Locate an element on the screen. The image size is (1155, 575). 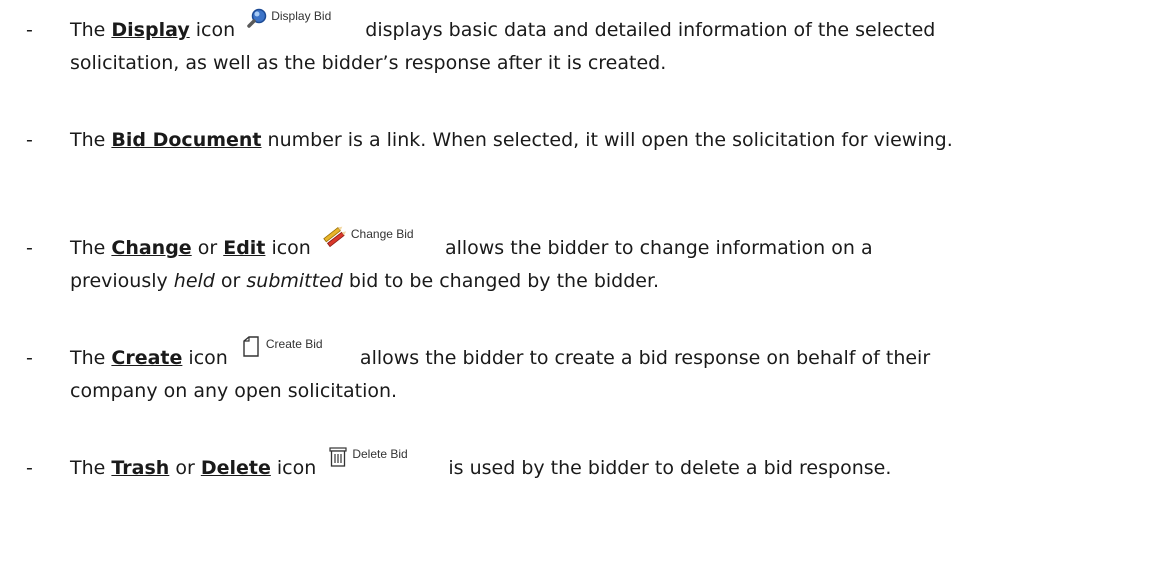
change-bid-button: Change Bid is located at coordinates (379, 241).